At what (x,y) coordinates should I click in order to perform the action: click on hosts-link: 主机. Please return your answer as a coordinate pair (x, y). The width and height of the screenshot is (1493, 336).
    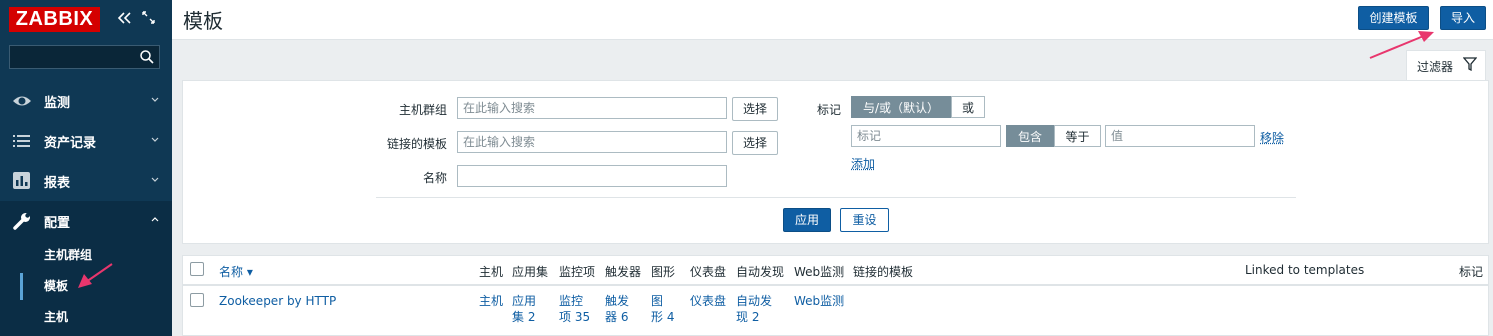
    Looking at the image, I should click on (491, 301).